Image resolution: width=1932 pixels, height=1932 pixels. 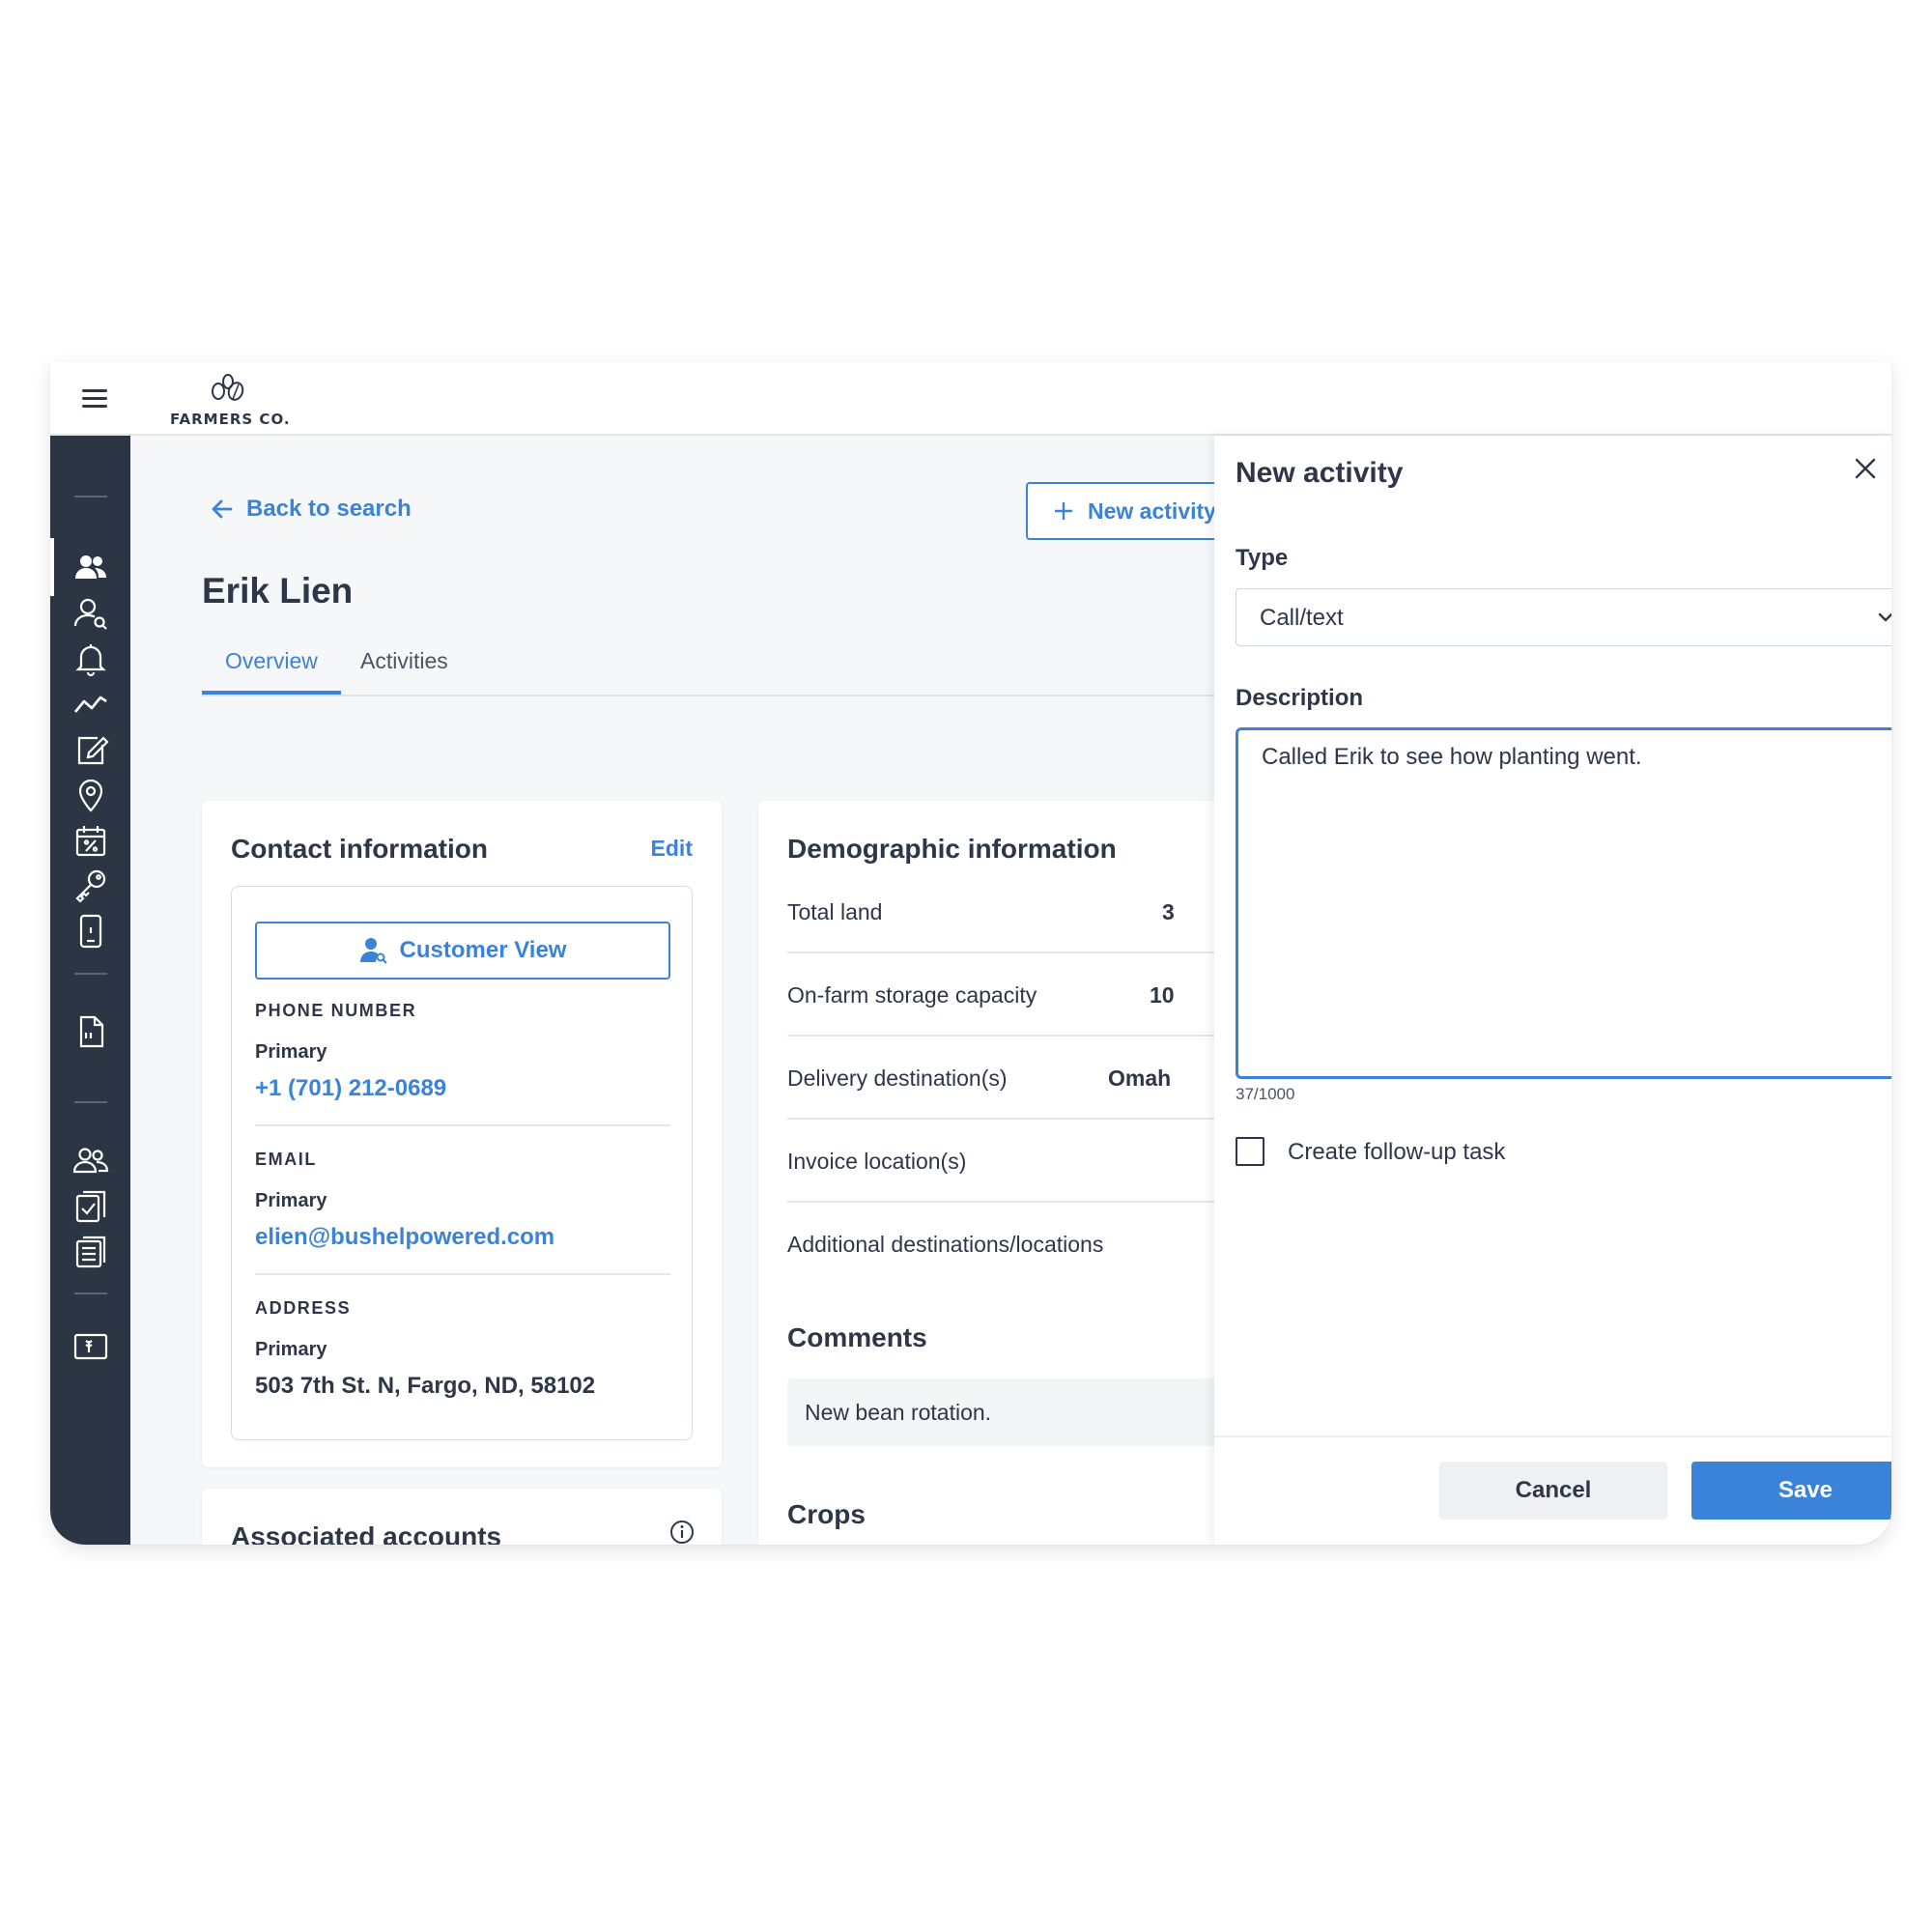 What do you see at coordinates (52, 567) in the screenshot?
I see `sidebar-active-indicator` at bounding box center [52, 567].